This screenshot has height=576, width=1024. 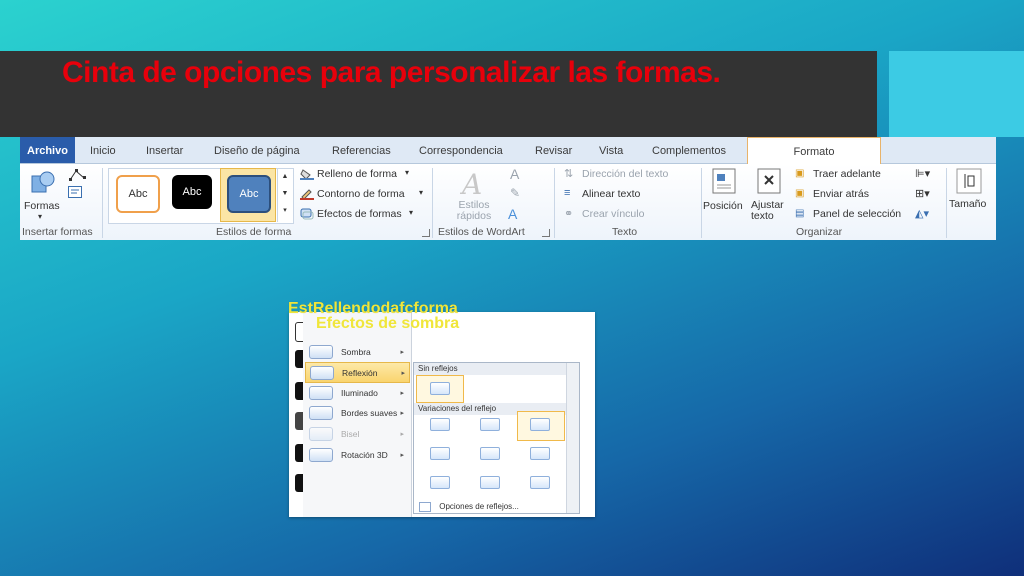 I want to click on accent-box, so click(x=956, y=94).